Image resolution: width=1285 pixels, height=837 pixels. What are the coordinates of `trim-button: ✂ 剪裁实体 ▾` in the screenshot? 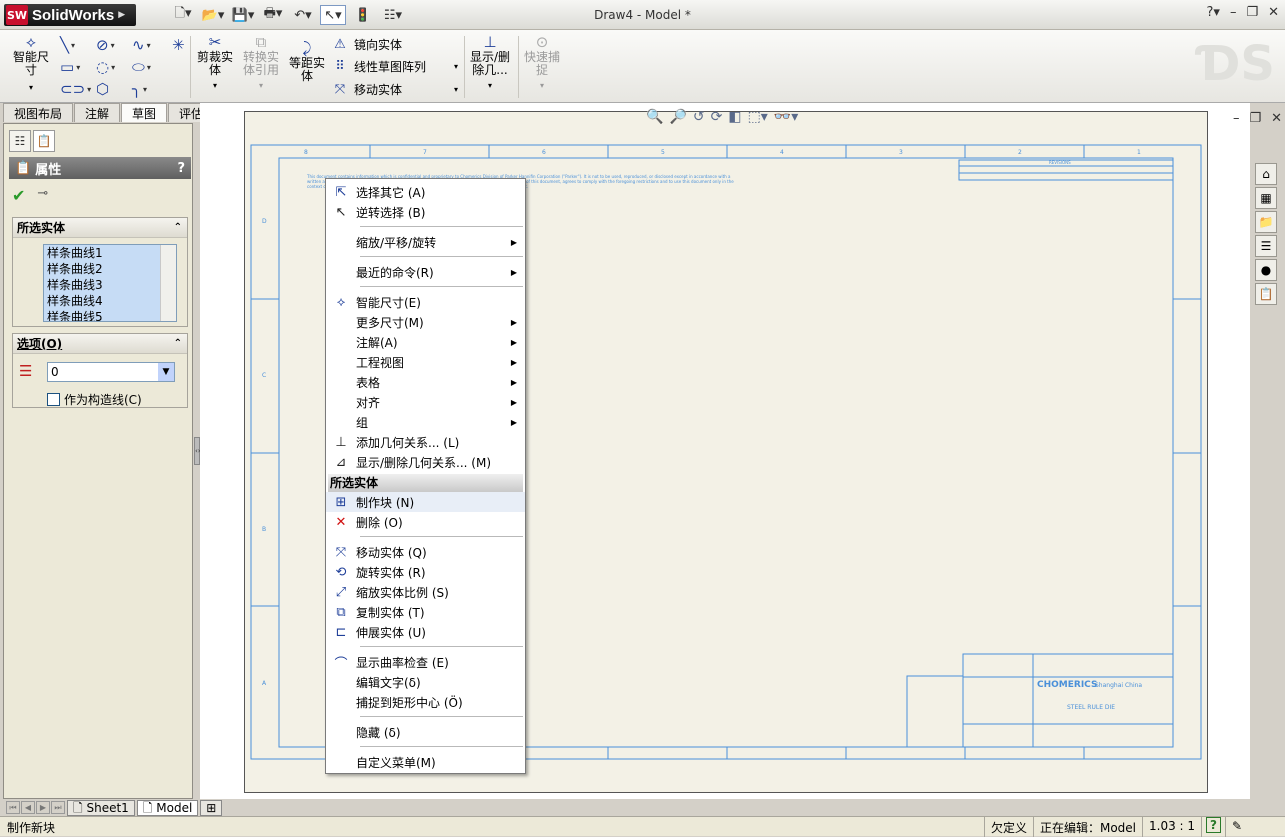 It's located at (215, 63).